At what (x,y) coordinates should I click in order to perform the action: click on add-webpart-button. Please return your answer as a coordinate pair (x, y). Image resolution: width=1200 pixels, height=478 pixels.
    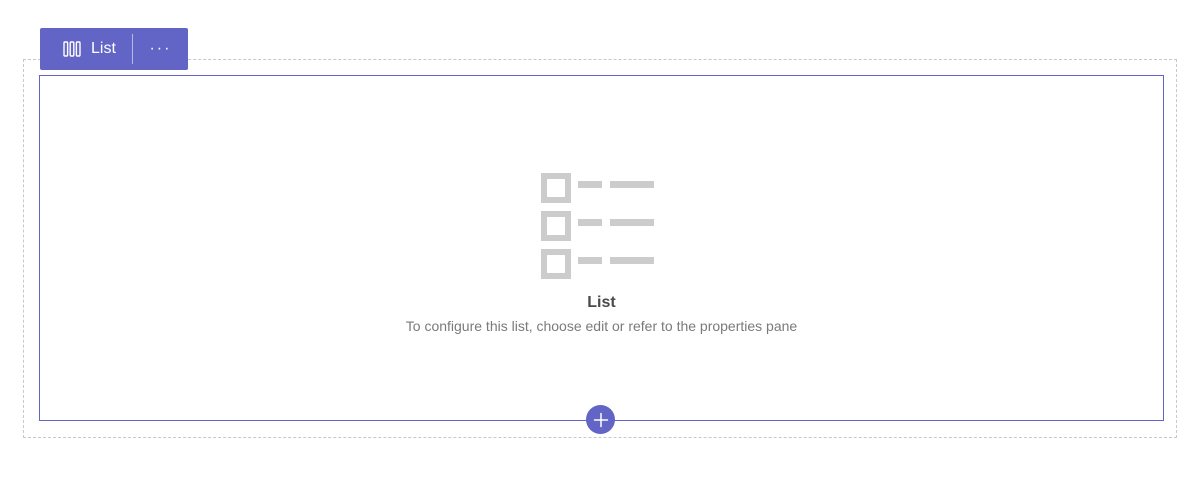
    Looking at the image, I should click on (600, 419).